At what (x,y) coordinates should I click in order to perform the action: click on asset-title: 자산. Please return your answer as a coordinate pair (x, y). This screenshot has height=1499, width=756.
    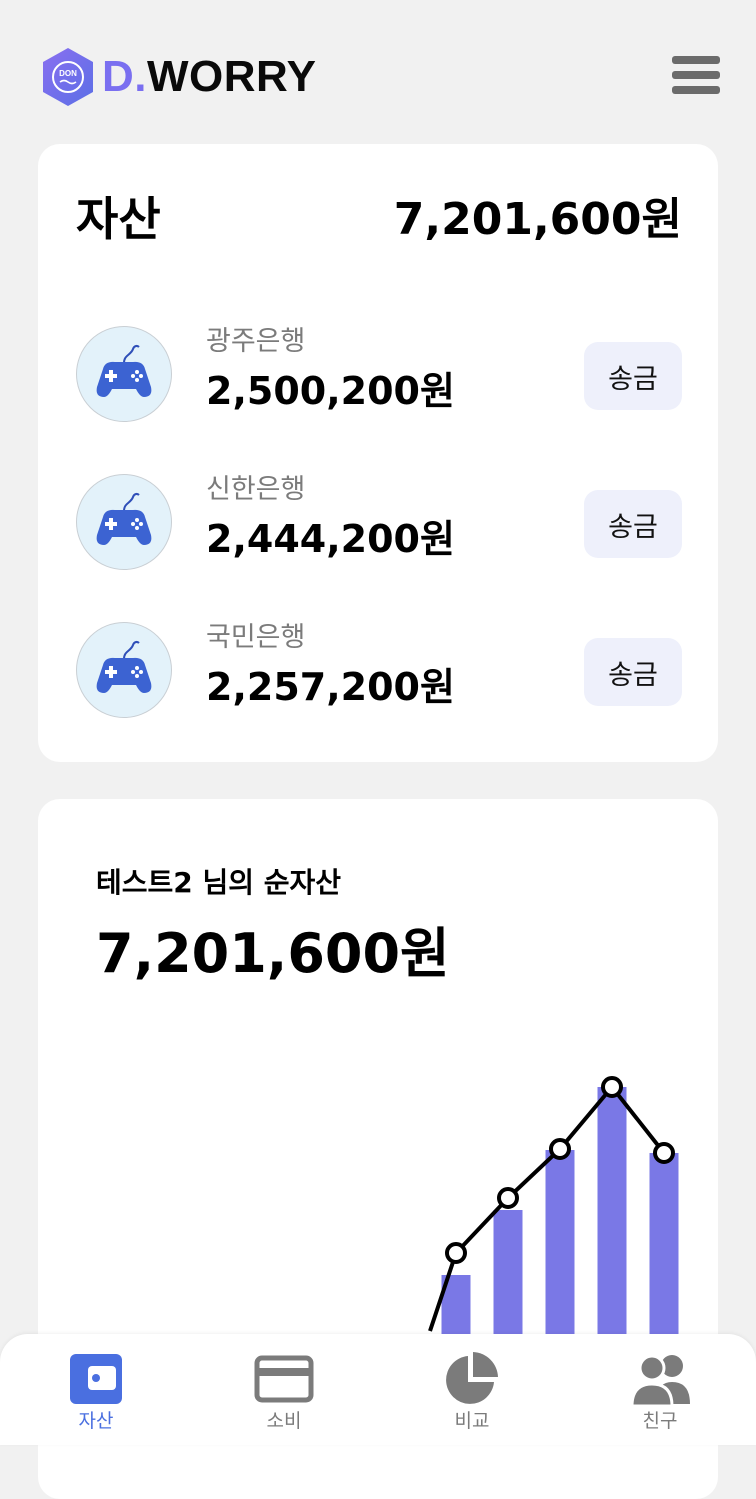
    Looking at the image, I should click on (118, 219).